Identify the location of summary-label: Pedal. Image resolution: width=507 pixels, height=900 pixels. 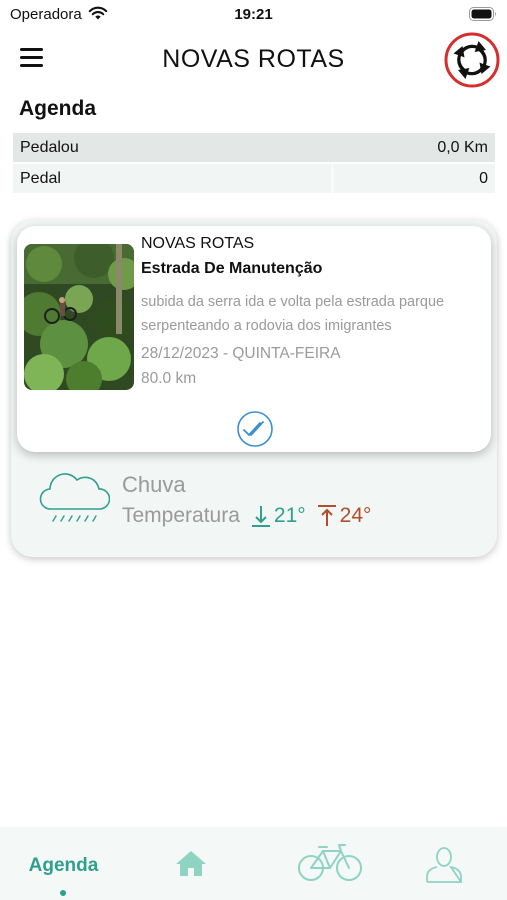
(40, 178).